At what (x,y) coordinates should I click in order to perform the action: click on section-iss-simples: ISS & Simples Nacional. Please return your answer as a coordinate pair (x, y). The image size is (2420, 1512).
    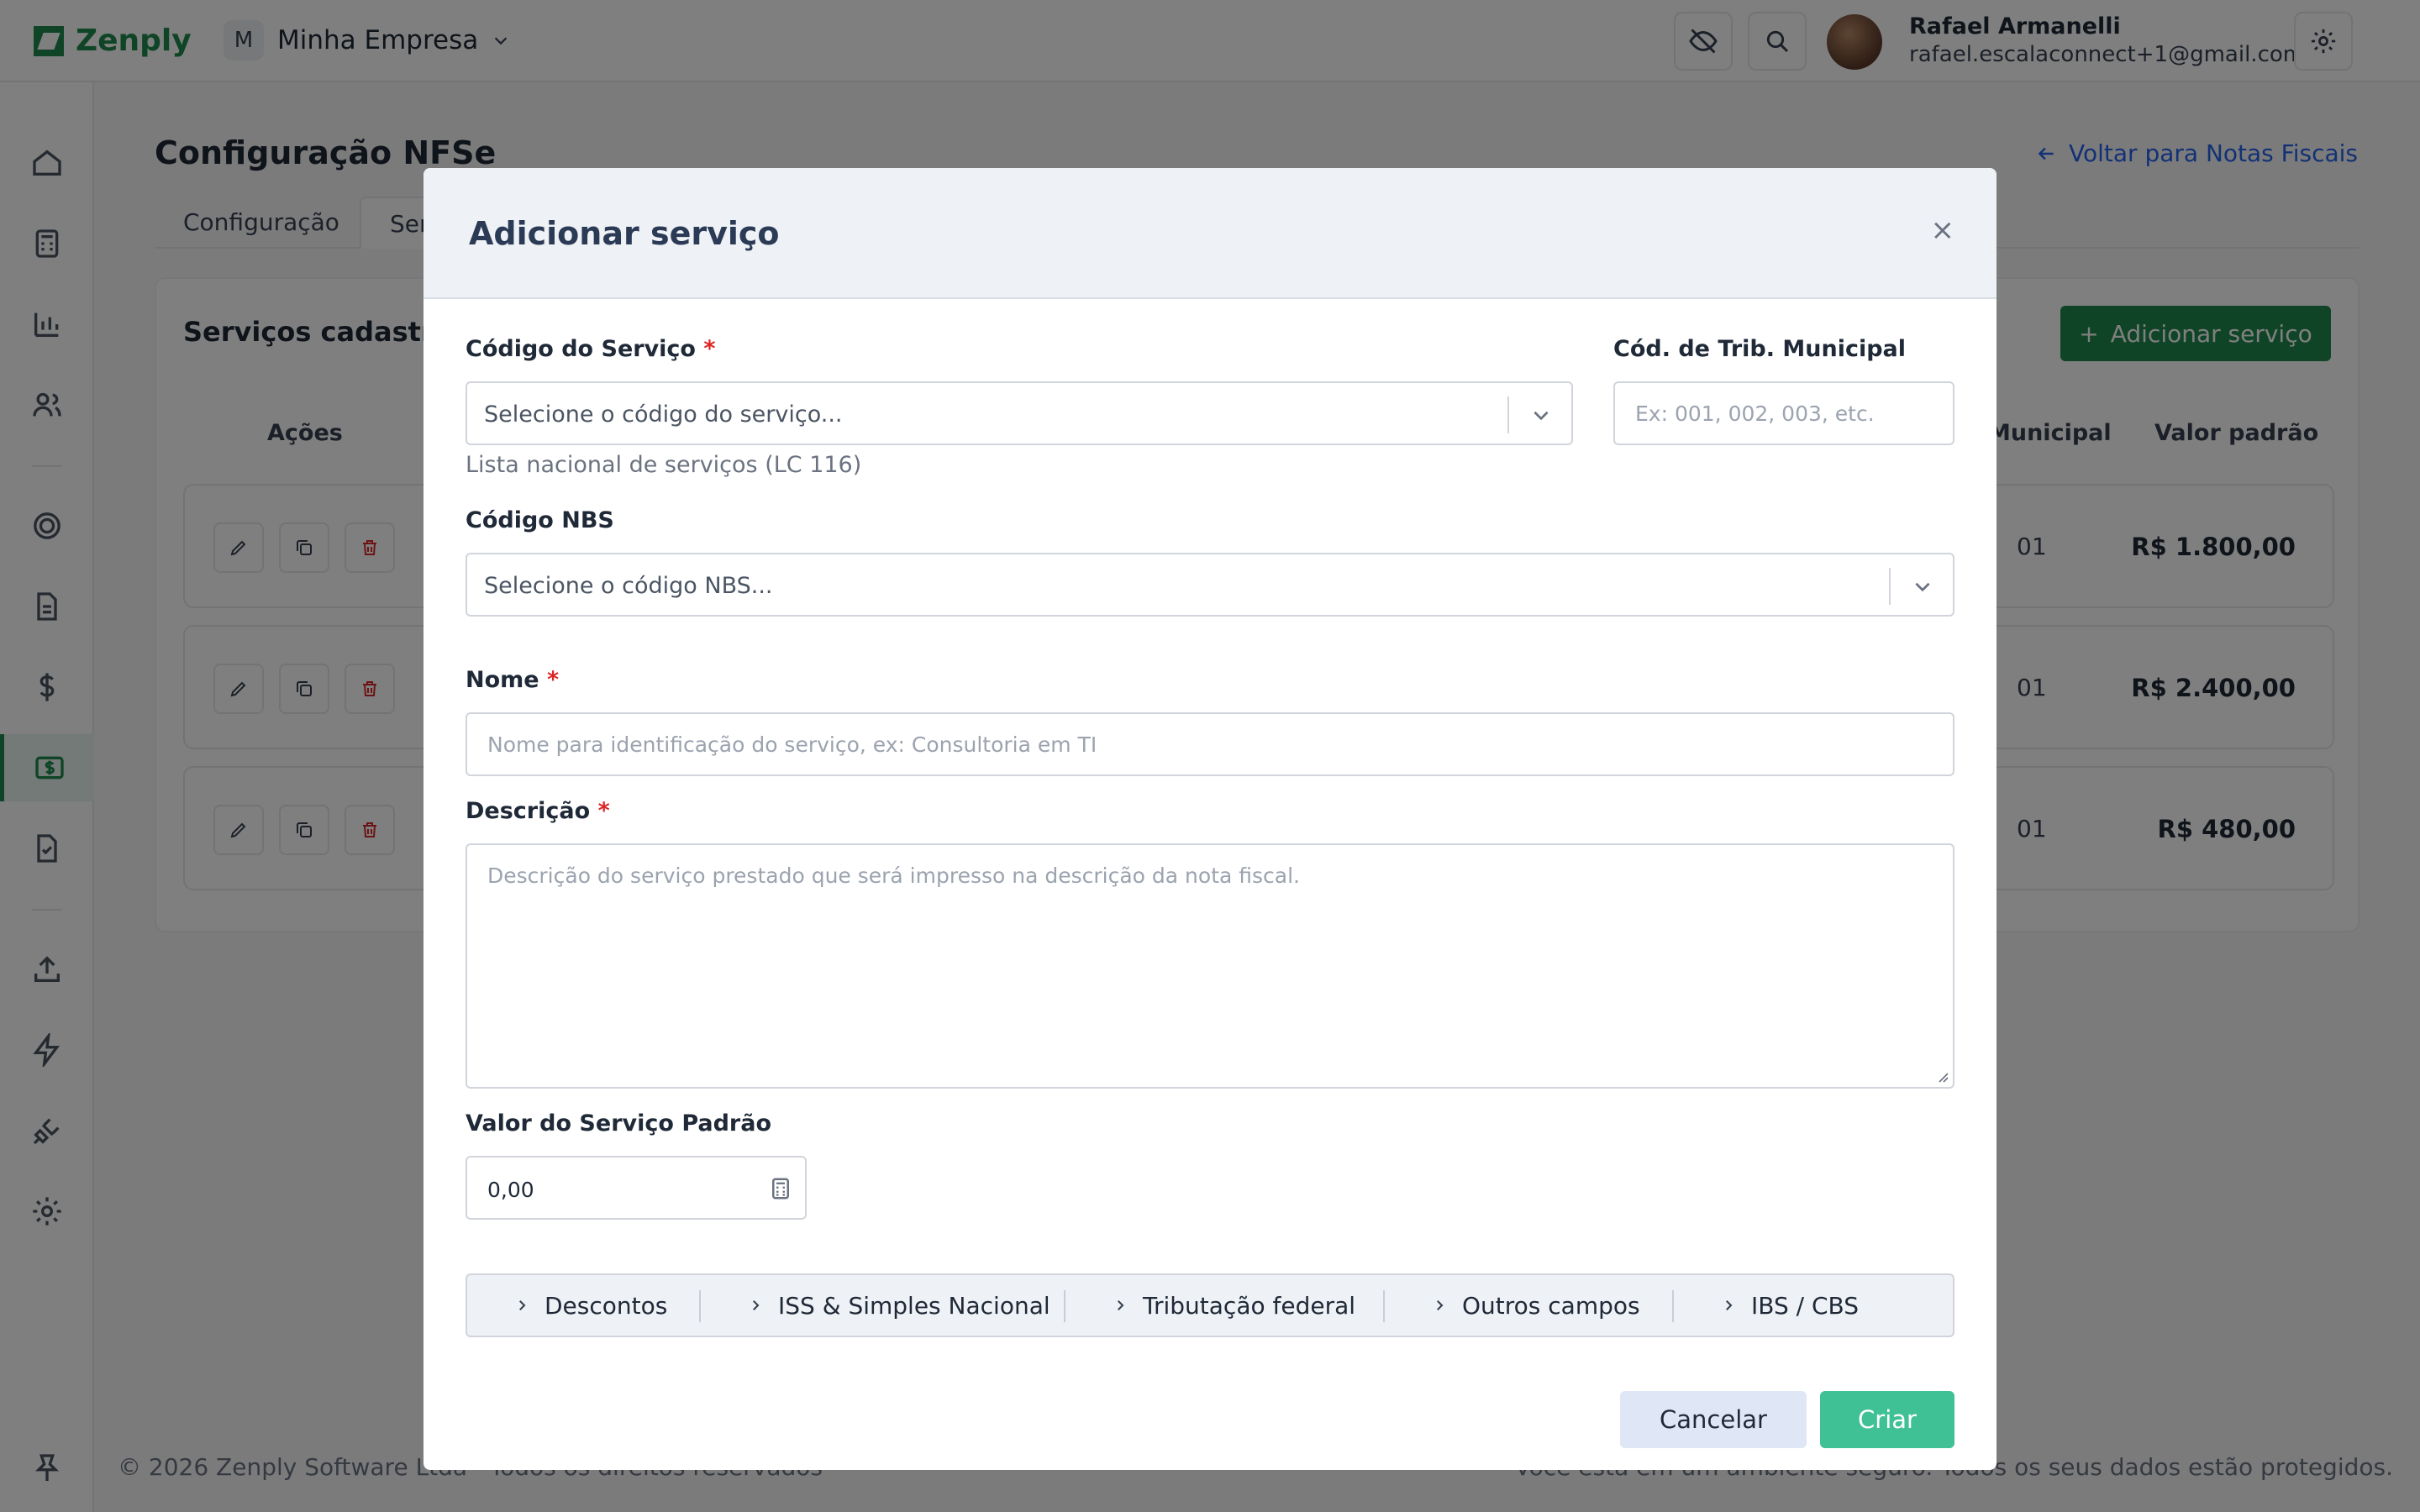
    Looking at the image, I should click on (899, 1305).